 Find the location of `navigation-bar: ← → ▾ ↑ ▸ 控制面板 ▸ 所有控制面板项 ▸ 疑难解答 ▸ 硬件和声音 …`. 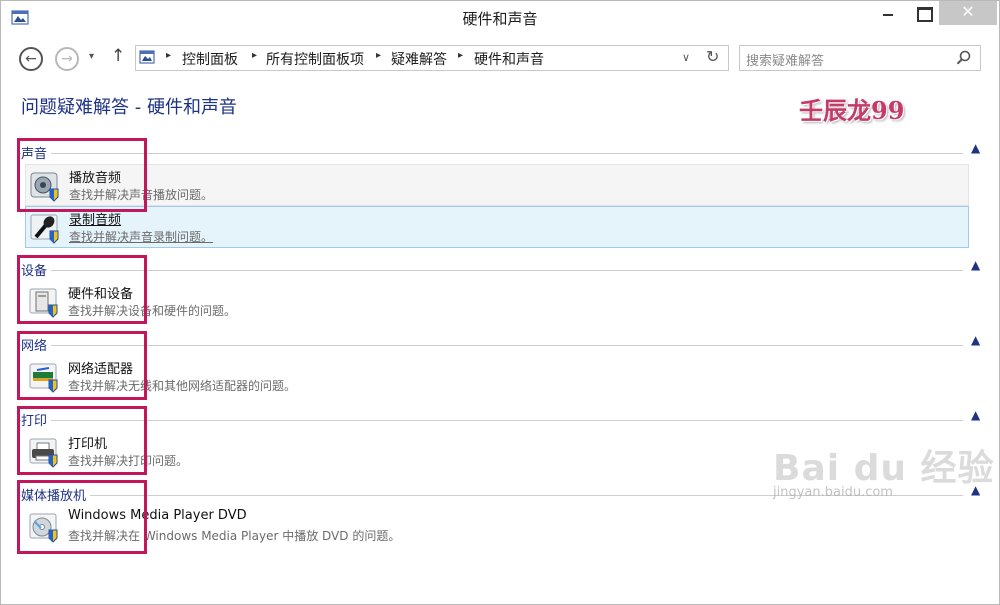

navigation-bar: ← → ▾ ↑ ▸ 控制面板 ▸ 所有控制面板项 ▸ 疑难解答 ▸ 硬件和声音 … is located at coordinates (500, 59).